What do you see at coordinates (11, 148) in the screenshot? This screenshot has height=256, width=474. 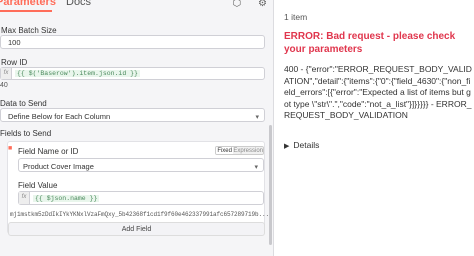 I see `trash-icon: ■` at bounding box center [11, 148].